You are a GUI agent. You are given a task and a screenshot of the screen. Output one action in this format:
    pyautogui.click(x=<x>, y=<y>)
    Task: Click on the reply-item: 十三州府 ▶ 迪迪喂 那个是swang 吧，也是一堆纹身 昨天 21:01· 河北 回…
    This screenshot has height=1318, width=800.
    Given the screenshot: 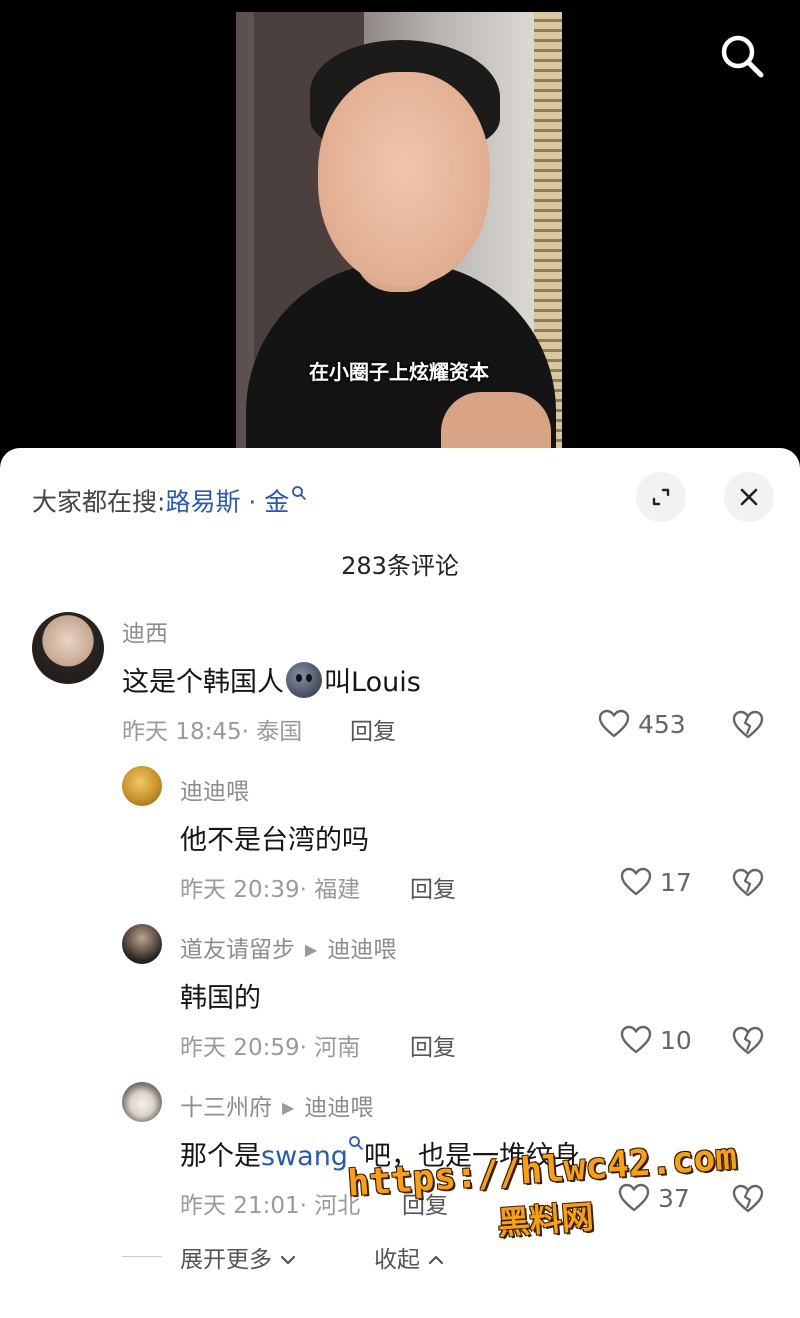 What is the action you would take?
    pyautogui.click(x=400, y=1144)
    